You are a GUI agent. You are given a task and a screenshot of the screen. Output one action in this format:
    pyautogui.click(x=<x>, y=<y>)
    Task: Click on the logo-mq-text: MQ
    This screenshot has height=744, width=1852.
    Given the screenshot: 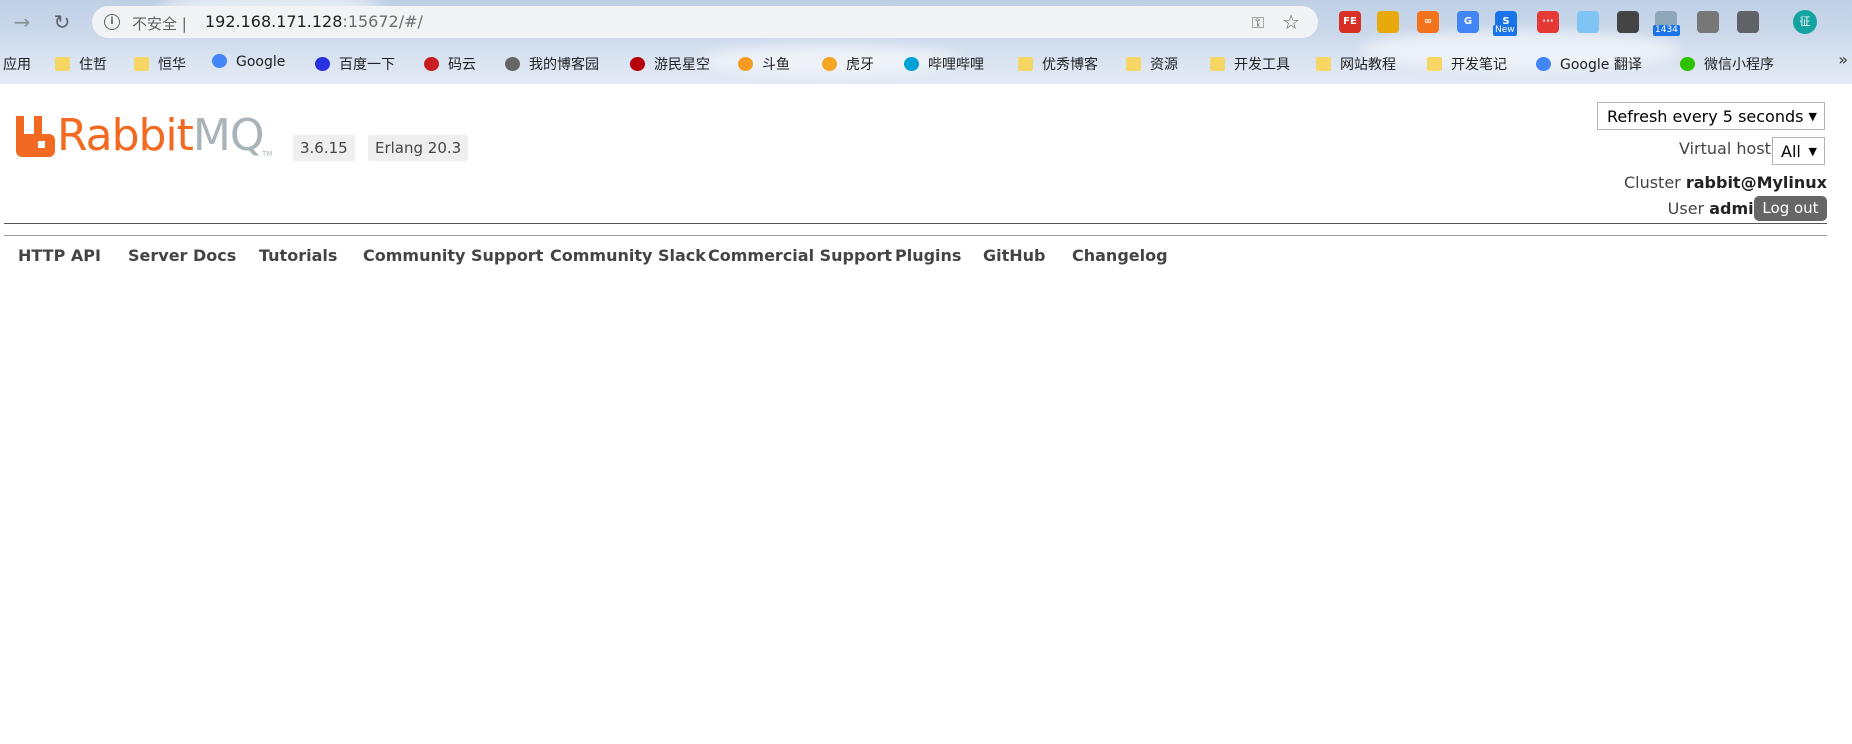 What is the action you would take?
    pyautogui.click(x=228, y=135)
    